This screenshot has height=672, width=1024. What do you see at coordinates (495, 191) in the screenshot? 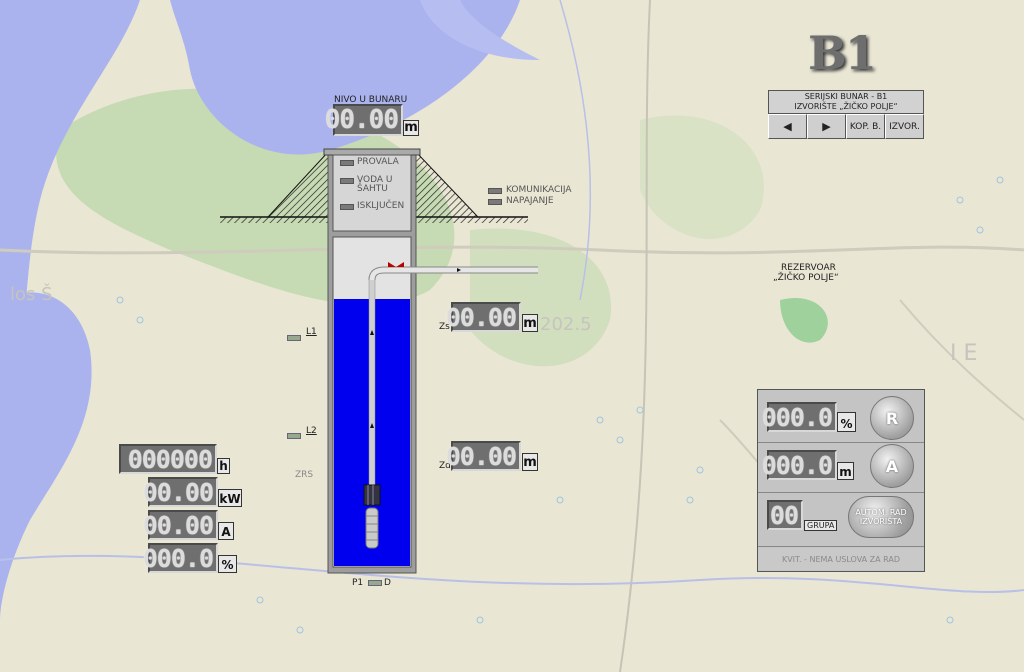
I see `komunikacija-indicator` at bounding box center [495, 191].